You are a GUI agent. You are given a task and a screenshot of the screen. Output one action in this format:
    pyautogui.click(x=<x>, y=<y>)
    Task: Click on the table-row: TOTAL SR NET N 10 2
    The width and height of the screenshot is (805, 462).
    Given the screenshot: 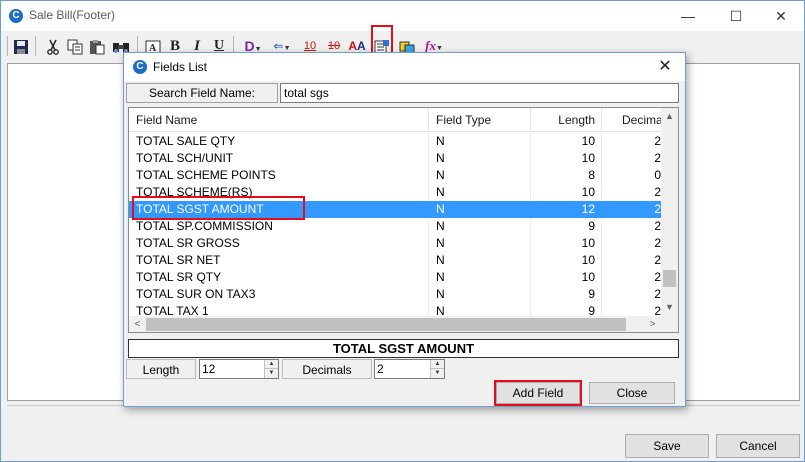 What is the action you would take?
    pyautogui.click(x=395, y=260)
    